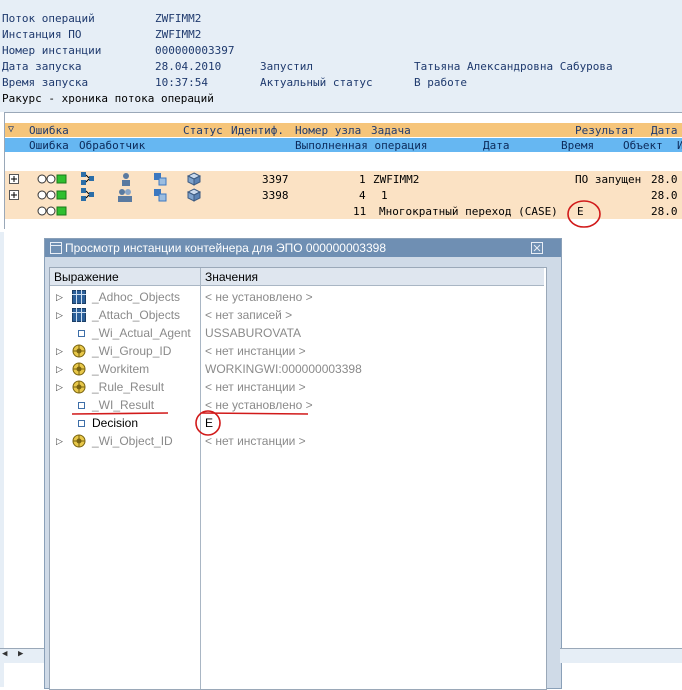 The image size is (682, 690). Describe the element at coordinates (136, 297) in the screenshot. I see `tree-item-name: _Adhoc_Objects` at that location.